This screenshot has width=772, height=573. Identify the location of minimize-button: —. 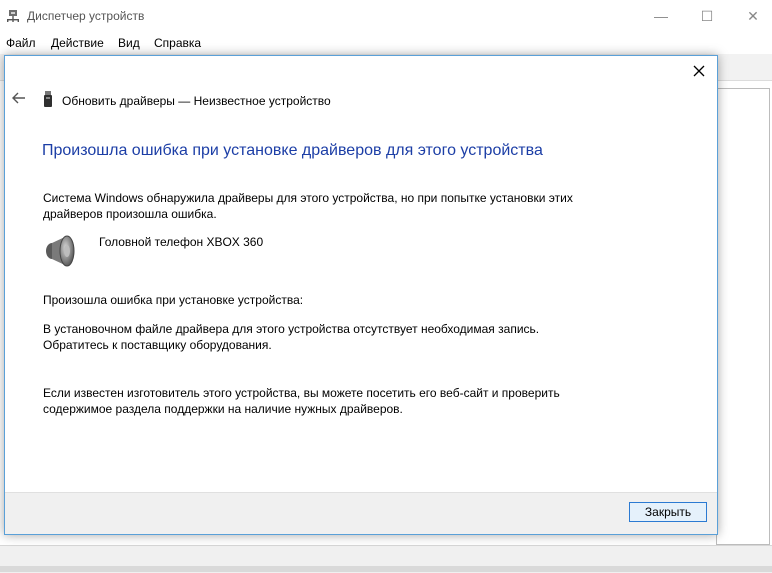
(661, 16).